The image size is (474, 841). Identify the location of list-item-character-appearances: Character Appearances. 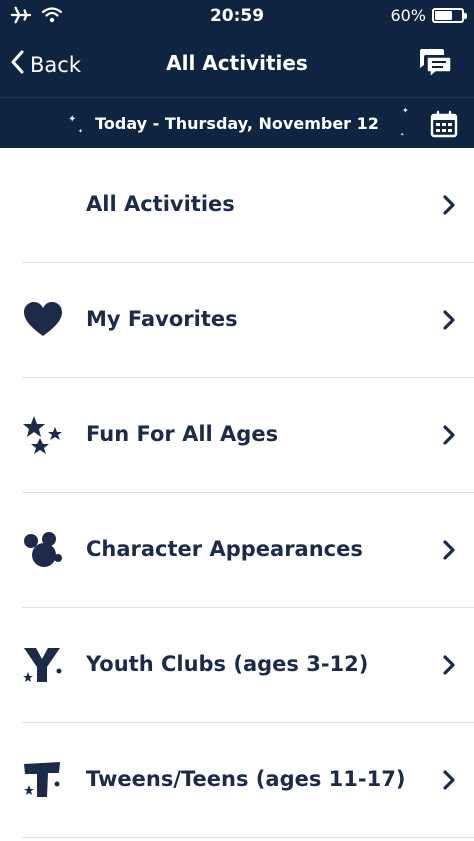
(237, 550).